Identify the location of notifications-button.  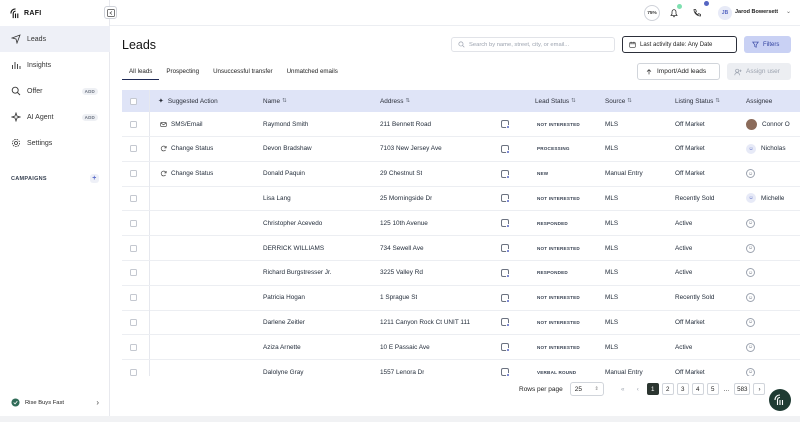
(674, 12).